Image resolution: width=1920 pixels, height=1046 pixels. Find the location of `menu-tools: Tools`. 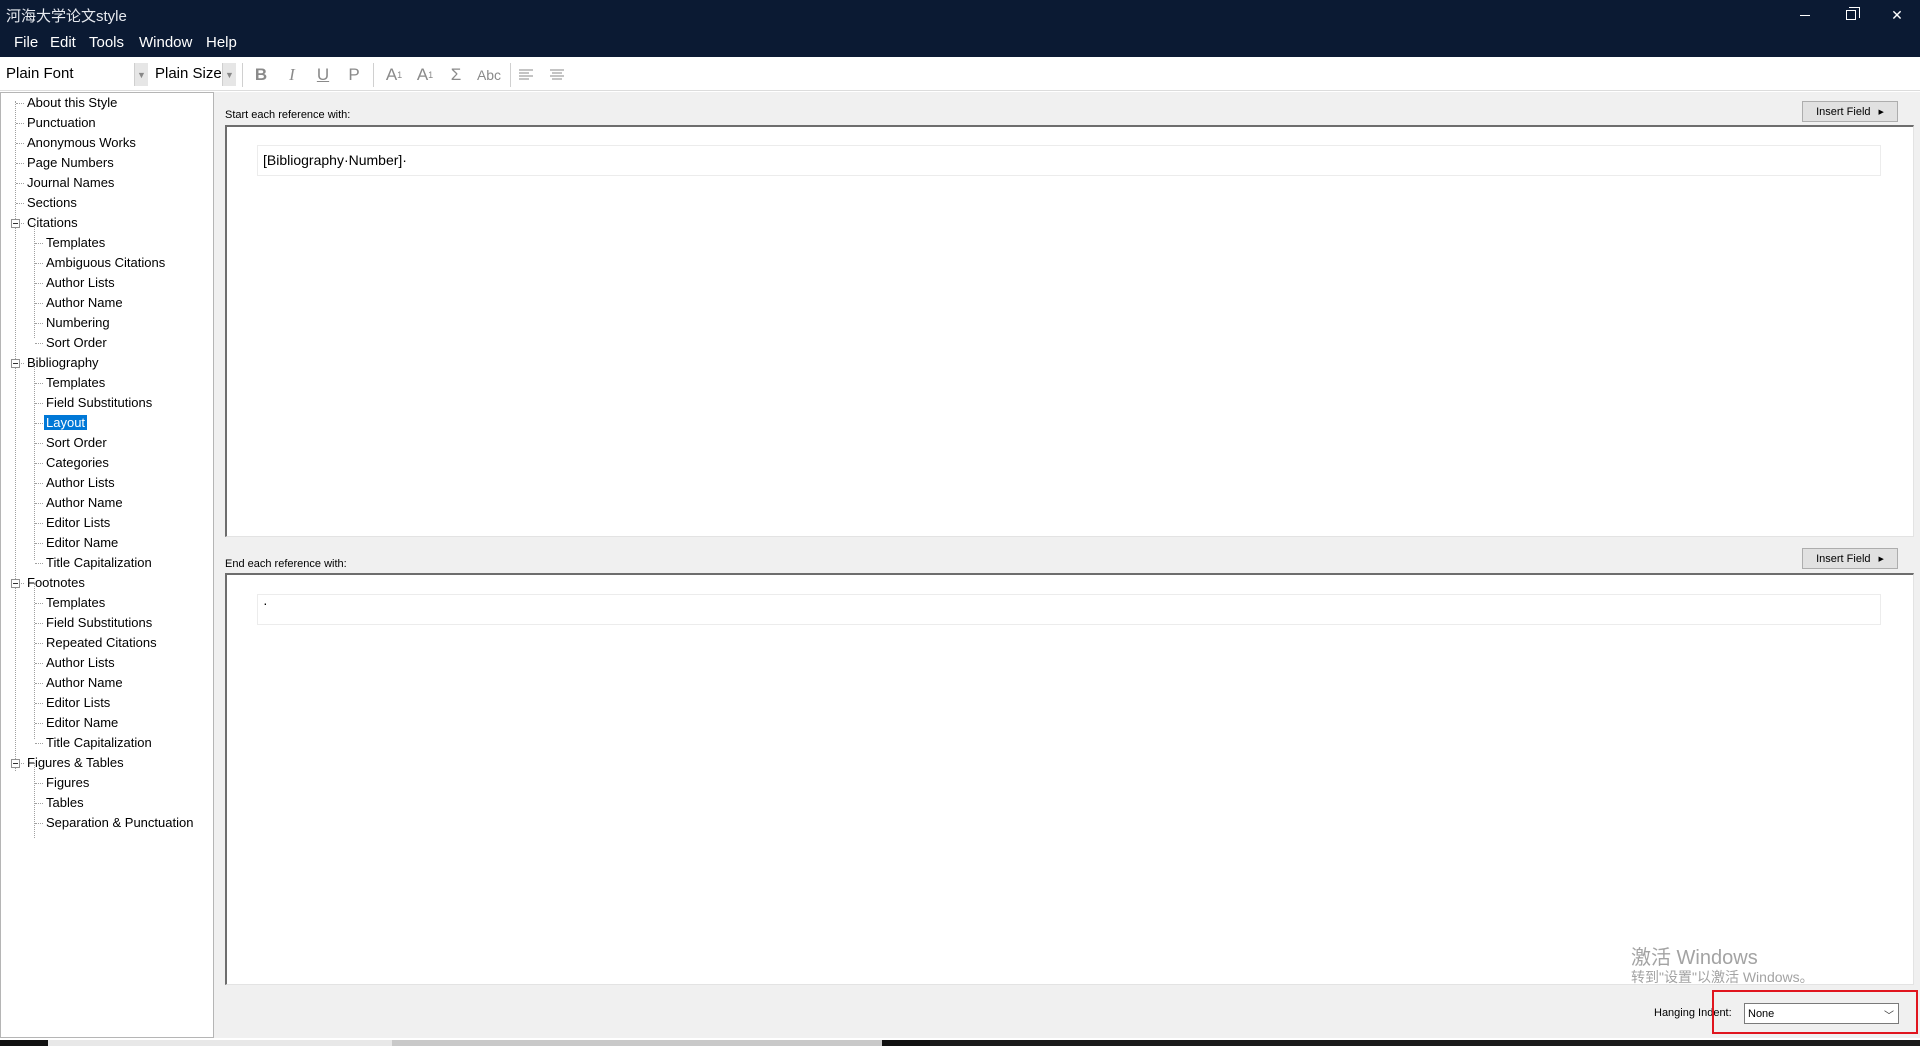

menu-tools: Tools is located at coordinates (106, 42).